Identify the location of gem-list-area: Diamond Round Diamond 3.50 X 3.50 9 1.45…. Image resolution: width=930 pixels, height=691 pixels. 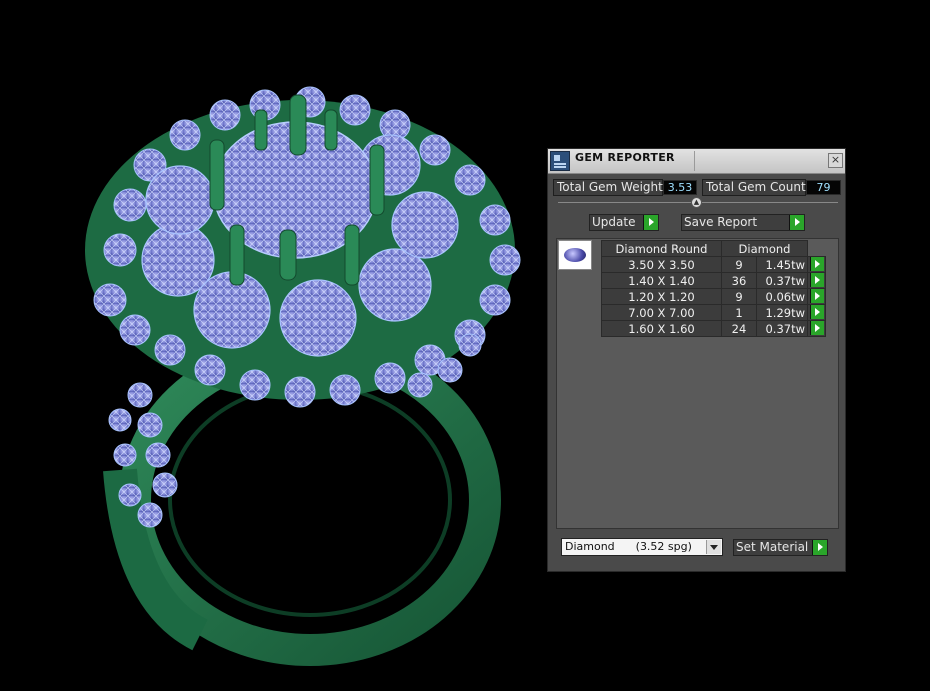
(697, 383).